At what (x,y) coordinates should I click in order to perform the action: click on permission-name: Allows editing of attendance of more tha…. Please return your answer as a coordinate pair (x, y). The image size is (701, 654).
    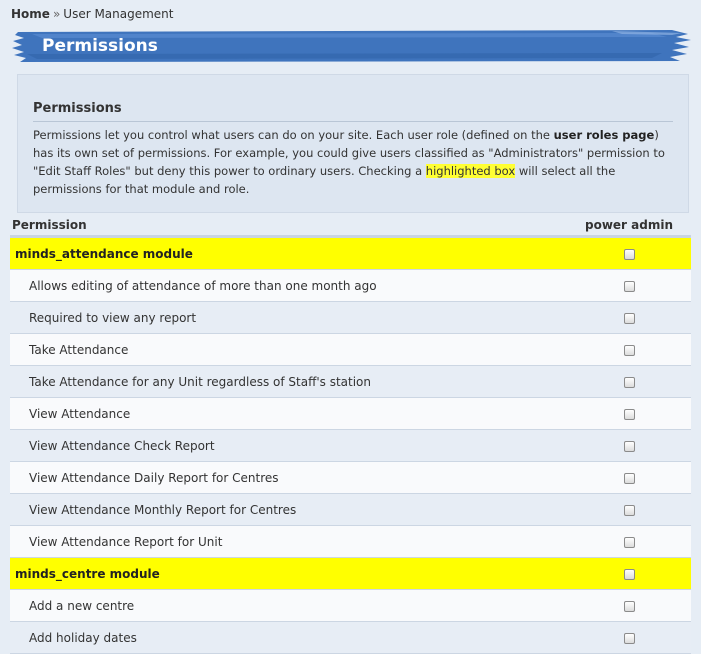
    Looking at the image, I should click on (288, 285).